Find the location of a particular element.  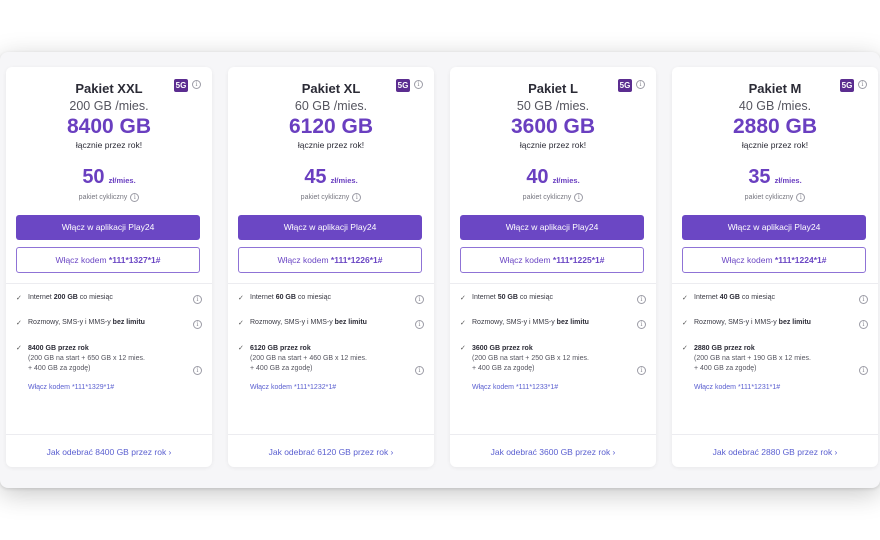

extra-code-link: Włącz kodem *111*1232*1# is located at coordinates (331, 387).